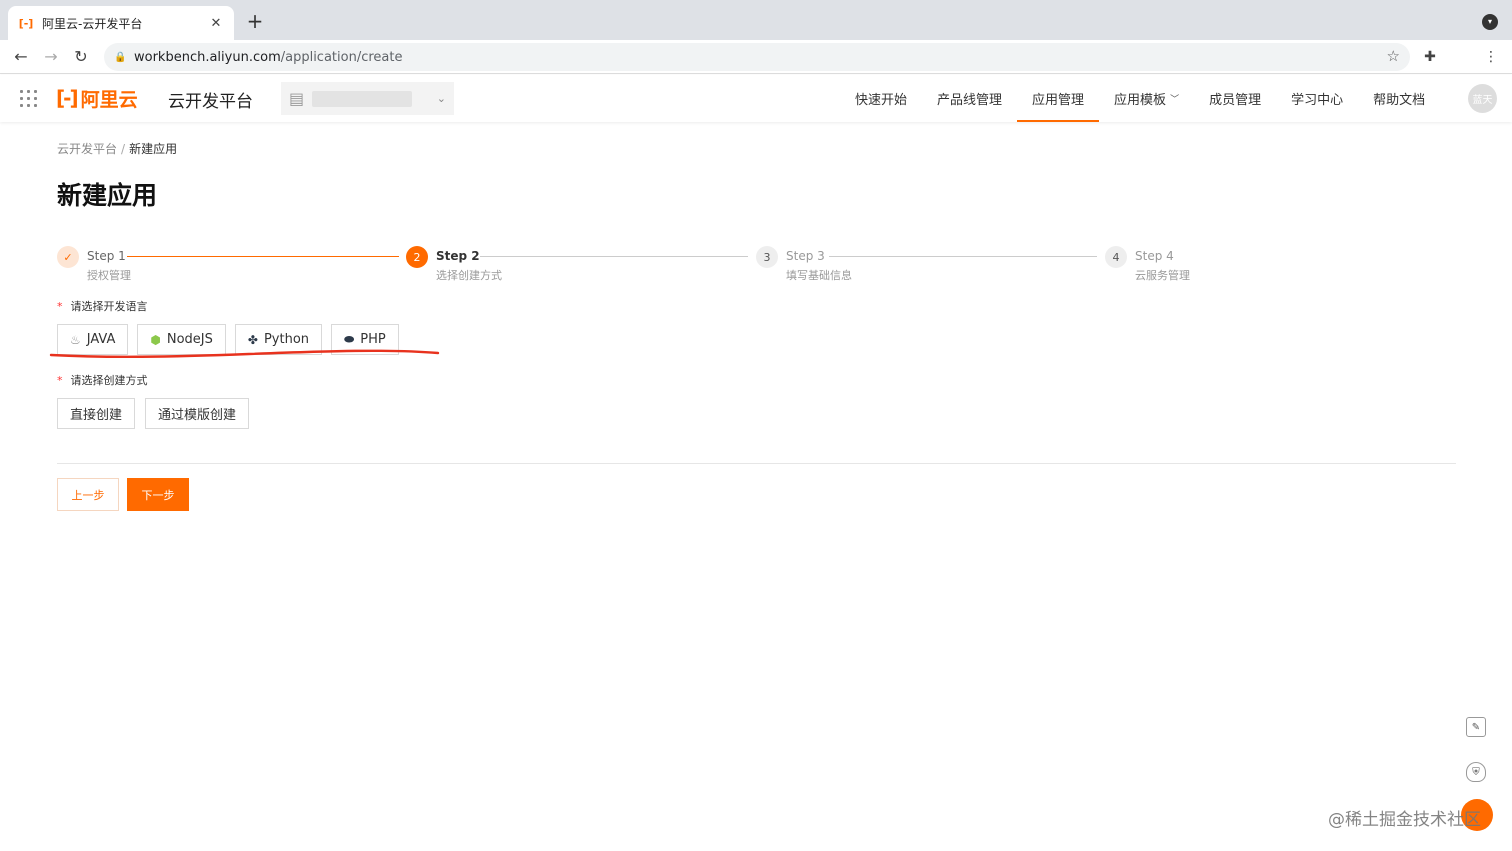 The width and height of the screenshot is (1512, 851). What do you see at coordinates (1317, 98) in the screenshot?
I see `nav-learning-center: 学习中心` at bounding box center [1317, 98].